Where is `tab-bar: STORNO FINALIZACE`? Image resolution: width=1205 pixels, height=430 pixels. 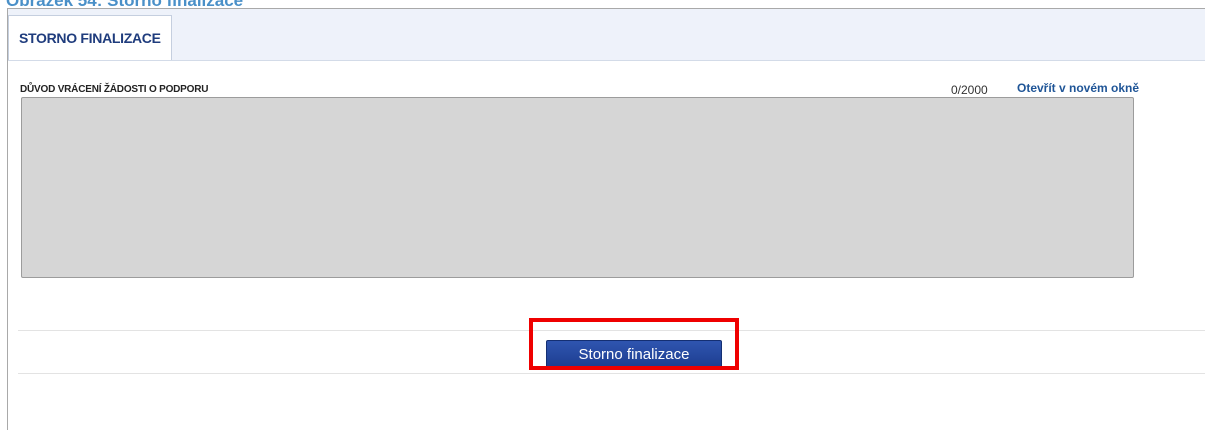
tab-bar: STORNO FINALIZACE is located at coordinates (606, 35).